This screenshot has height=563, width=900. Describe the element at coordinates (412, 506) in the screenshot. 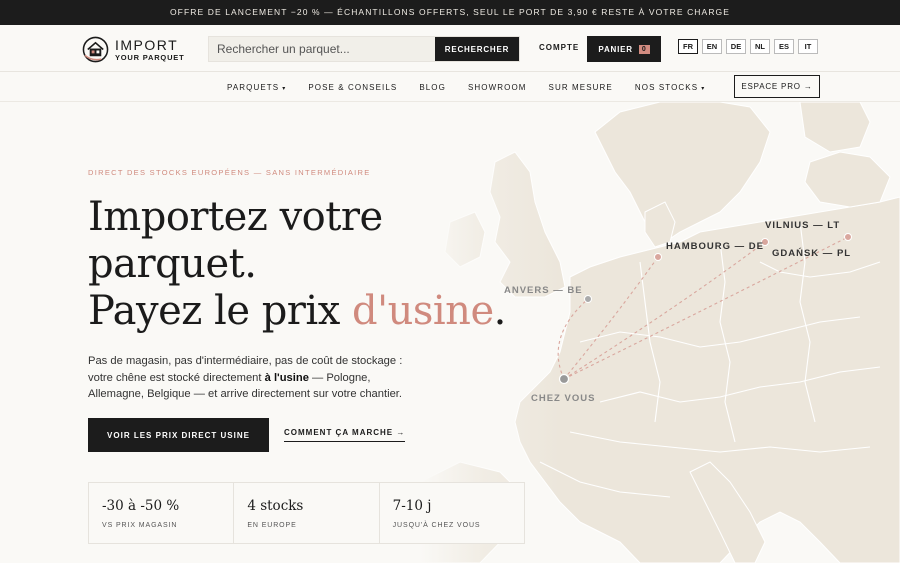

I see `stat-value: 7-10 j` at that location.